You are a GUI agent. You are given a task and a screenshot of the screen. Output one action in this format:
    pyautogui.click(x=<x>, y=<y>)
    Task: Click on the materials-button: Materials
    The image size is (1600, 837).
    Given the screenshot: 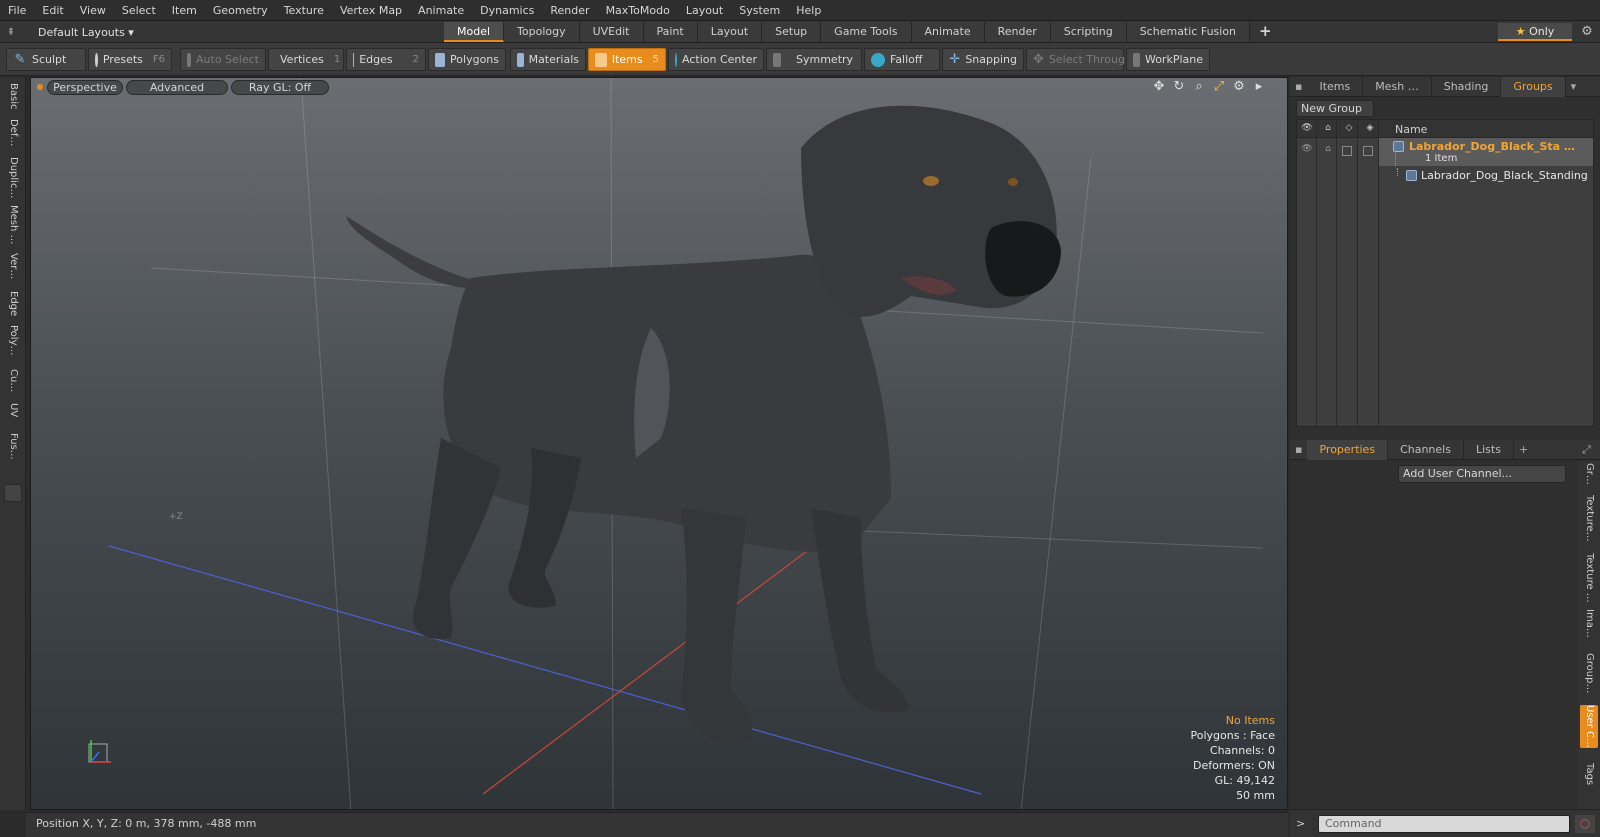 What is the action you would take?
    pyautogui.click(x=548, y=59)
    